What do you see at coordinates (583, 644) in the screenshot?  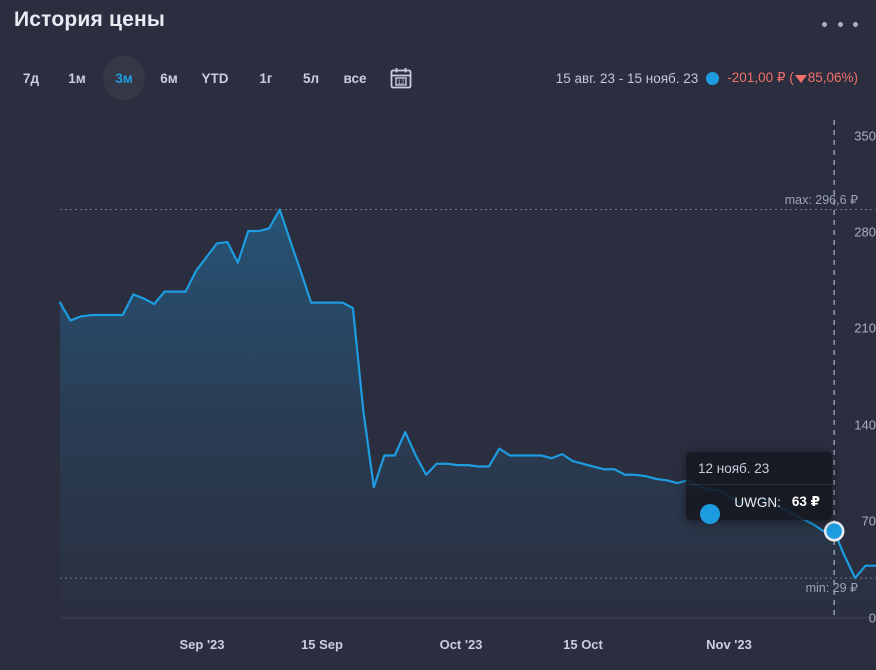 I see `x-tick-15oct: 15 Oct` at bounding box center [583, 644].